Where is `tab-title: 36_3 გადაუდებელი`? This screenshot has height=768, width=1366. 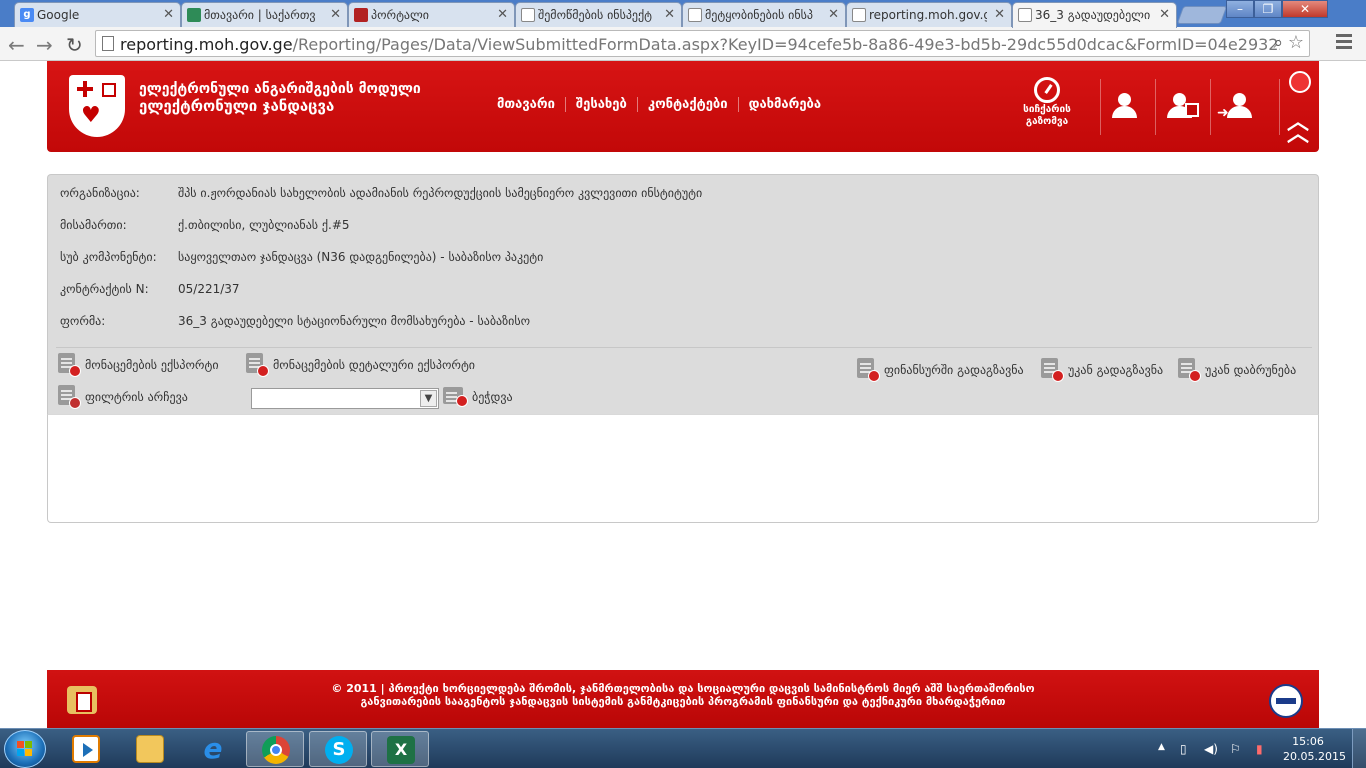
tab-title: 36_3 გადაუდებელი is located at coordinates (1093, 15).